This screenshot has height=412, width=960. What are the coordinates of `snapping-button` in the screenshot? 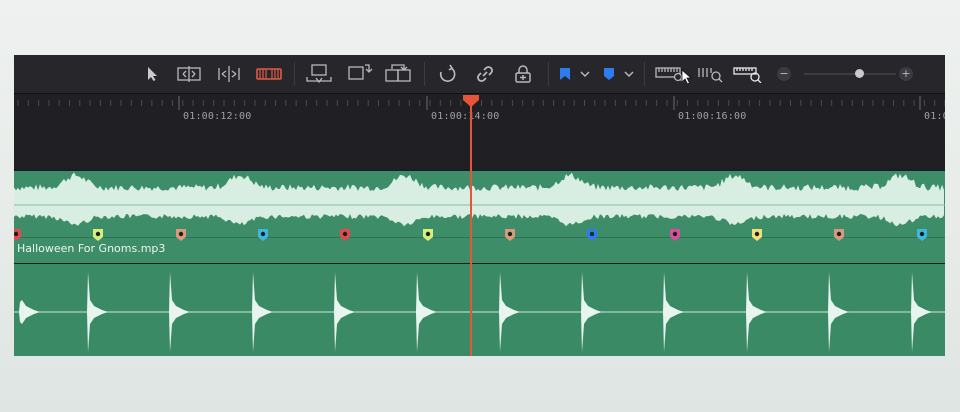 It's located at (447, 74).